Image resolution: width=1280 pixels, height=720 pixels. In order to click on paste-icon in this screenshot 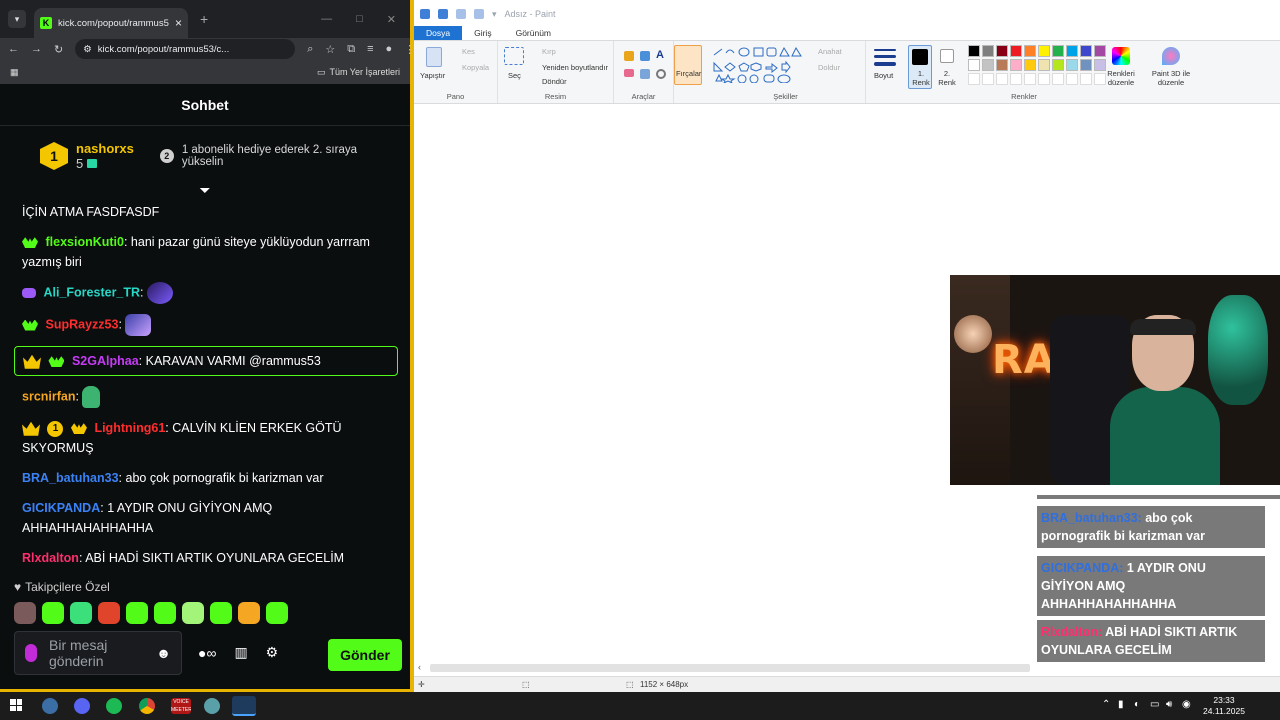, I will do `click(434, 57)`.